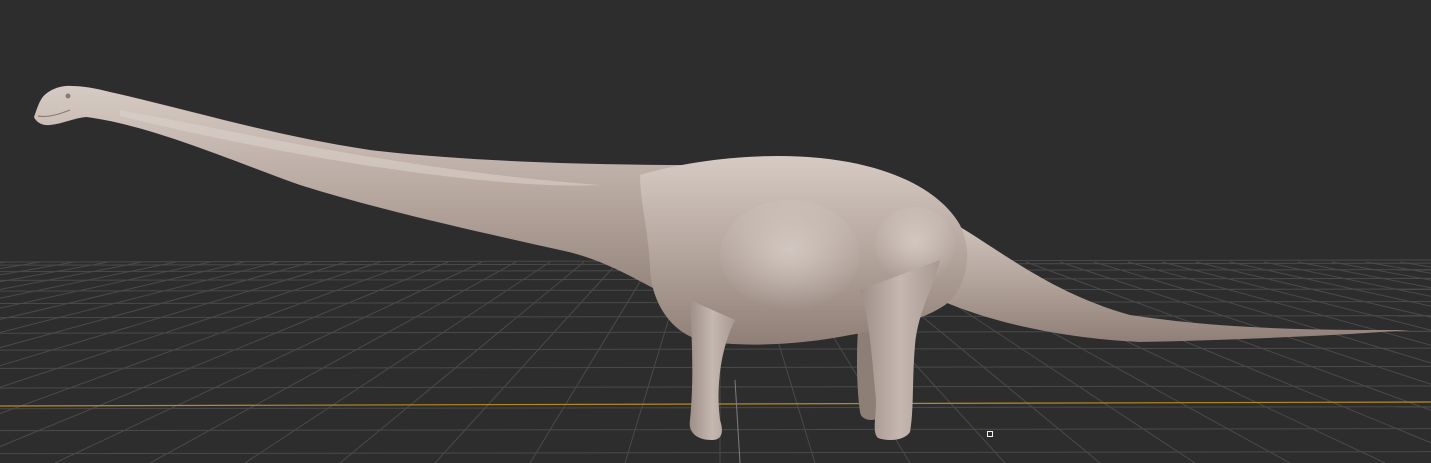  What do you see at coordinates (715, 453) in the screenshot?
I see `grid-row-line` at bounding box center [715, 453].